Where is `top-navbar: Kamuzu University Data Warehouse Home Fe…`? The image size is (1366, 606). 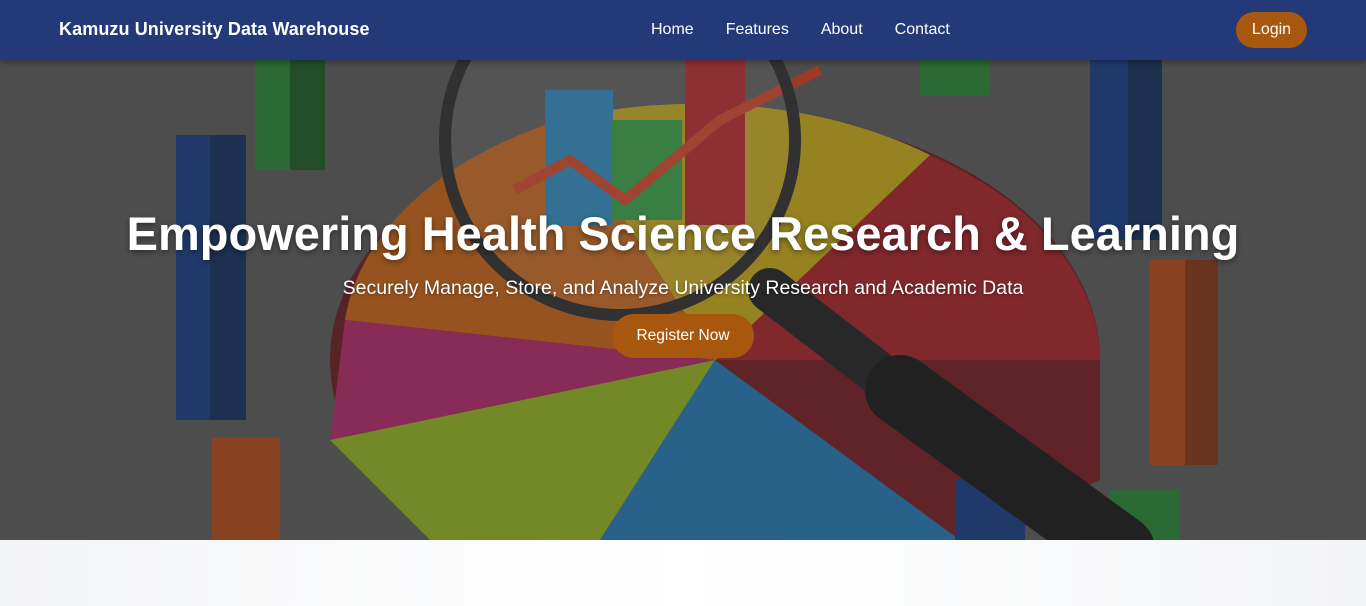
top-navbar: Kamuzu University Data Warehouse Home Fe… is located at coordinates (683, 30).